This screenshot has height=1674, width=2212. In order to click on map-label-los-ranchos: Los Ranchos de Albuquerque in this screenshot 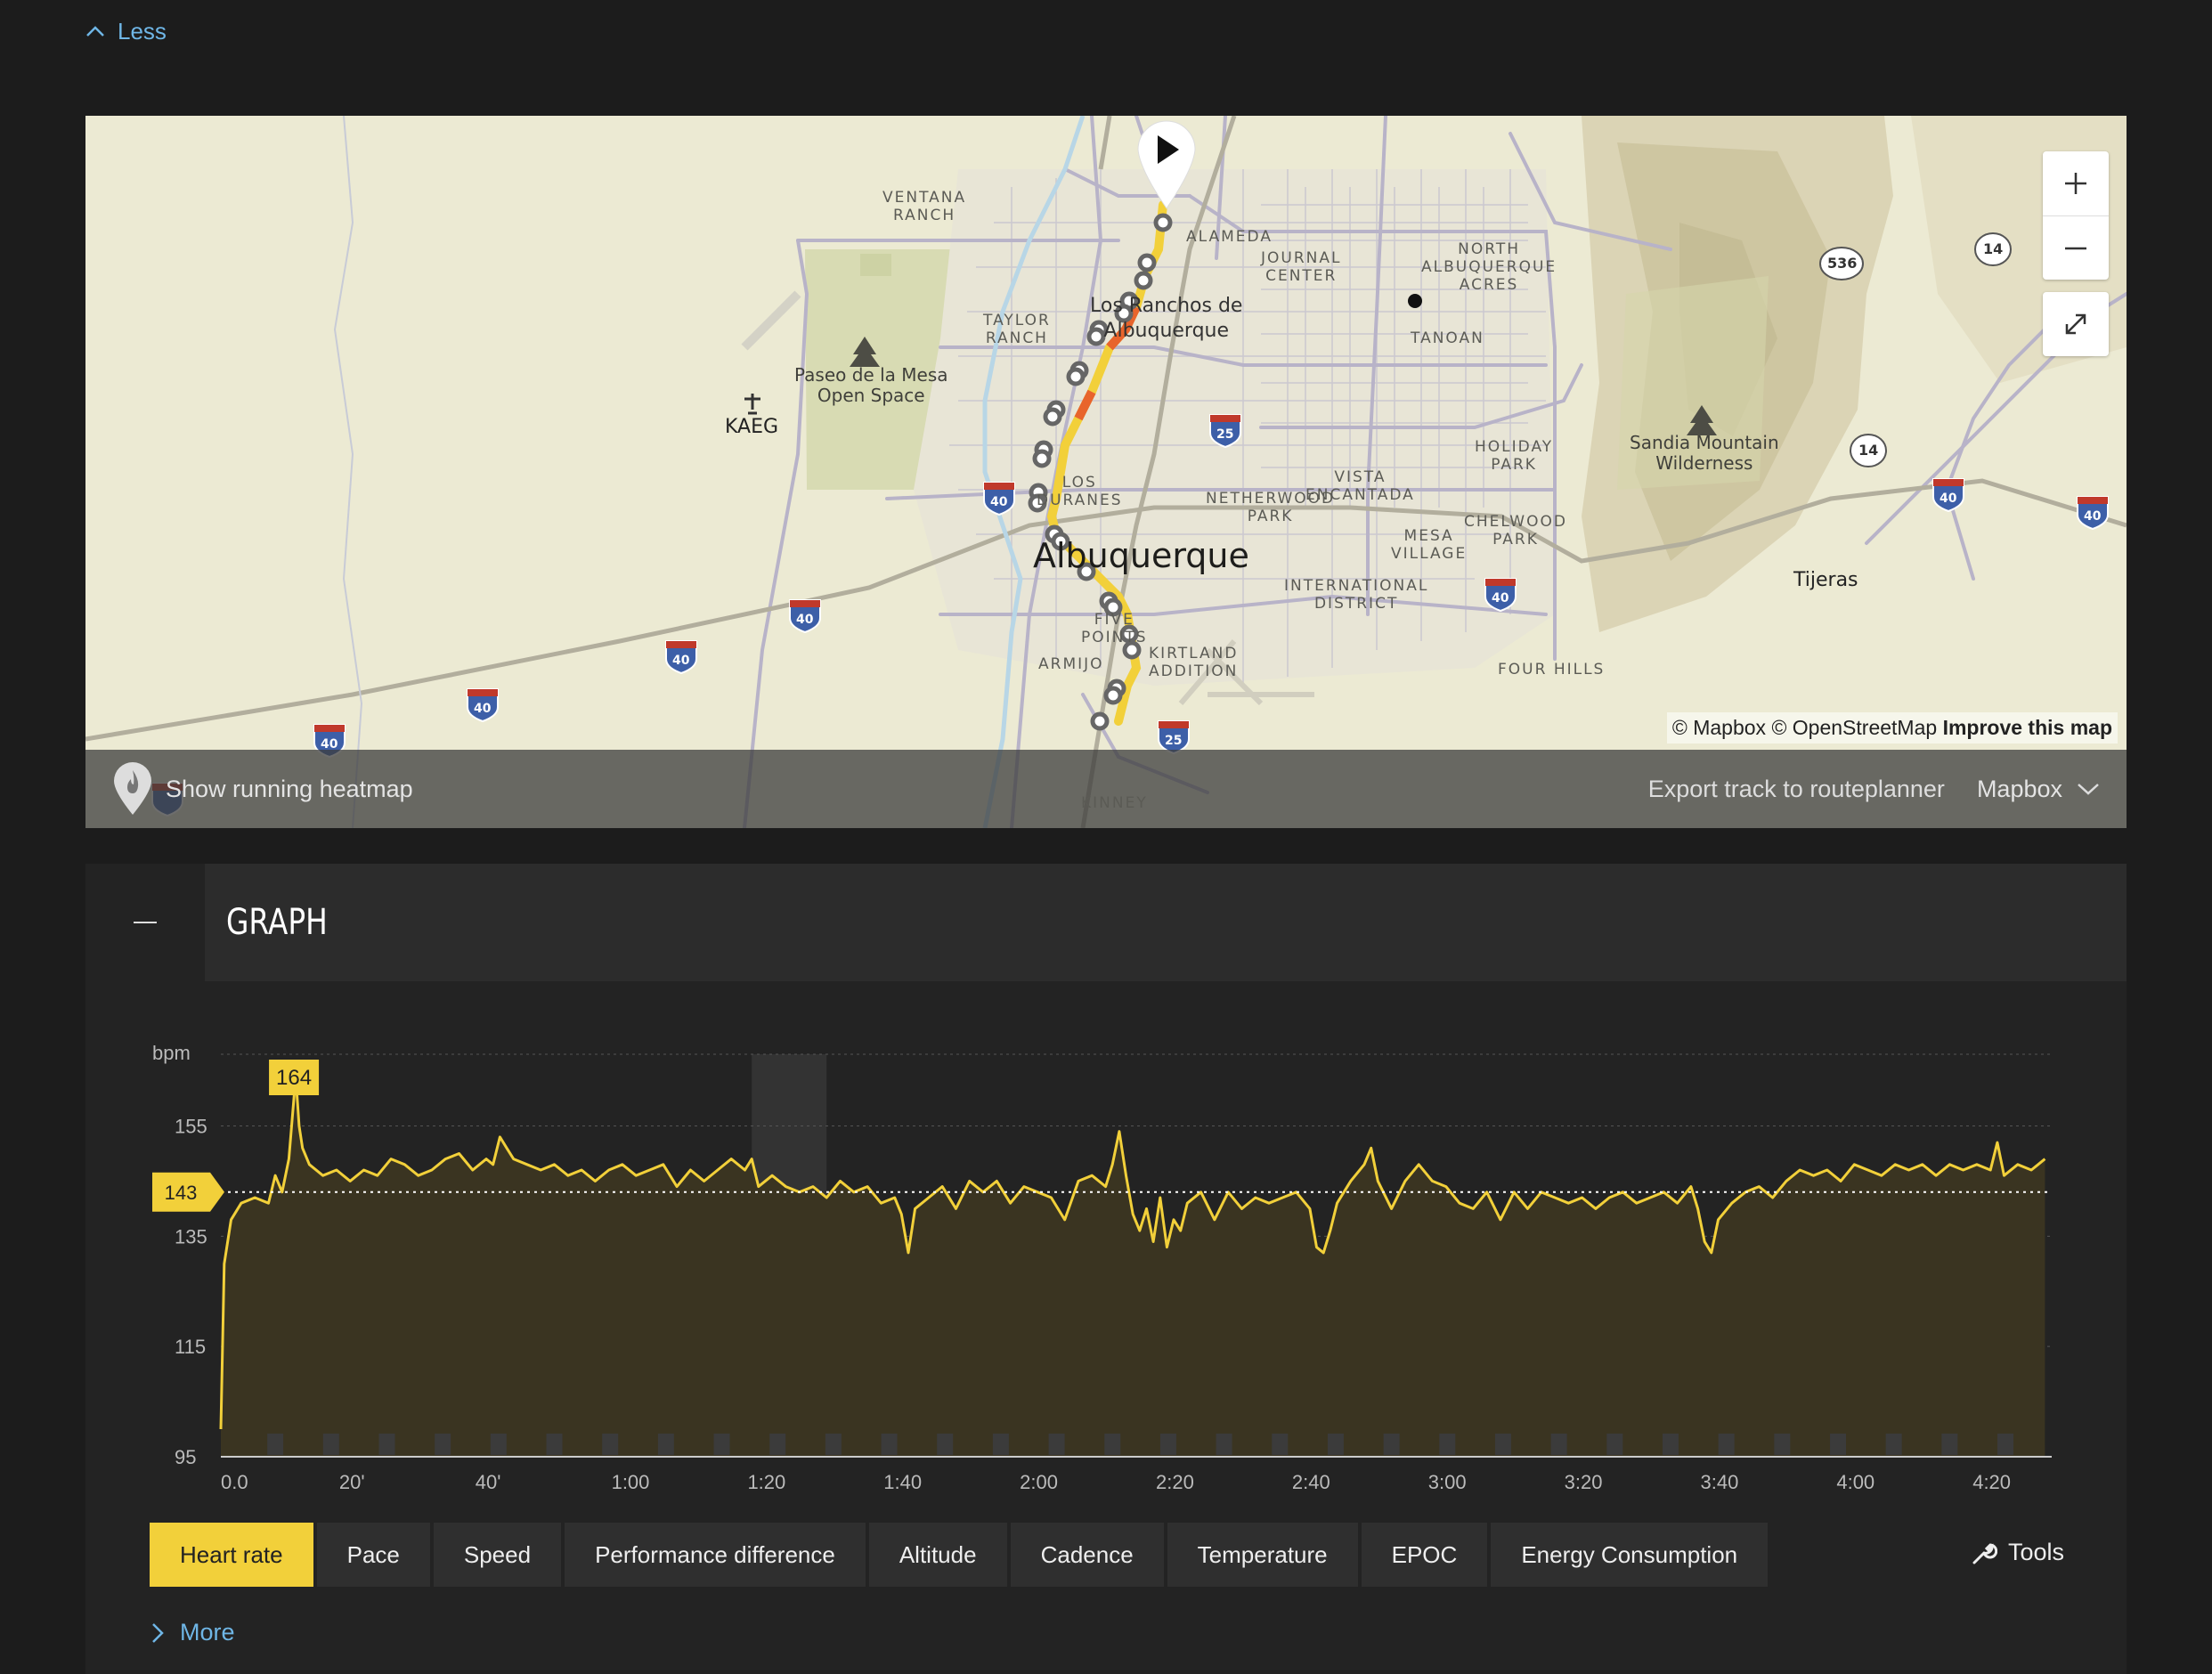, I will do `click(1166, 319)`.